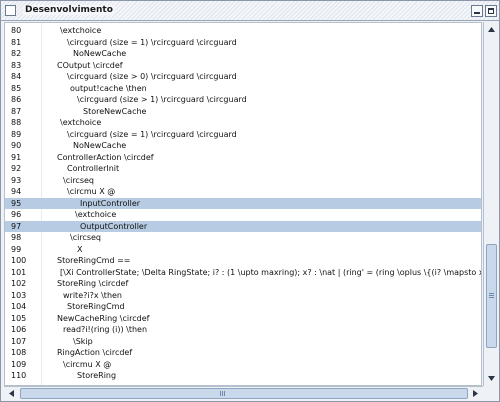 The height and width of the screenshot is (402, 500). Describe the element at coordinates (79, 249) in the screenshot. I see `line-code: X` at that location.